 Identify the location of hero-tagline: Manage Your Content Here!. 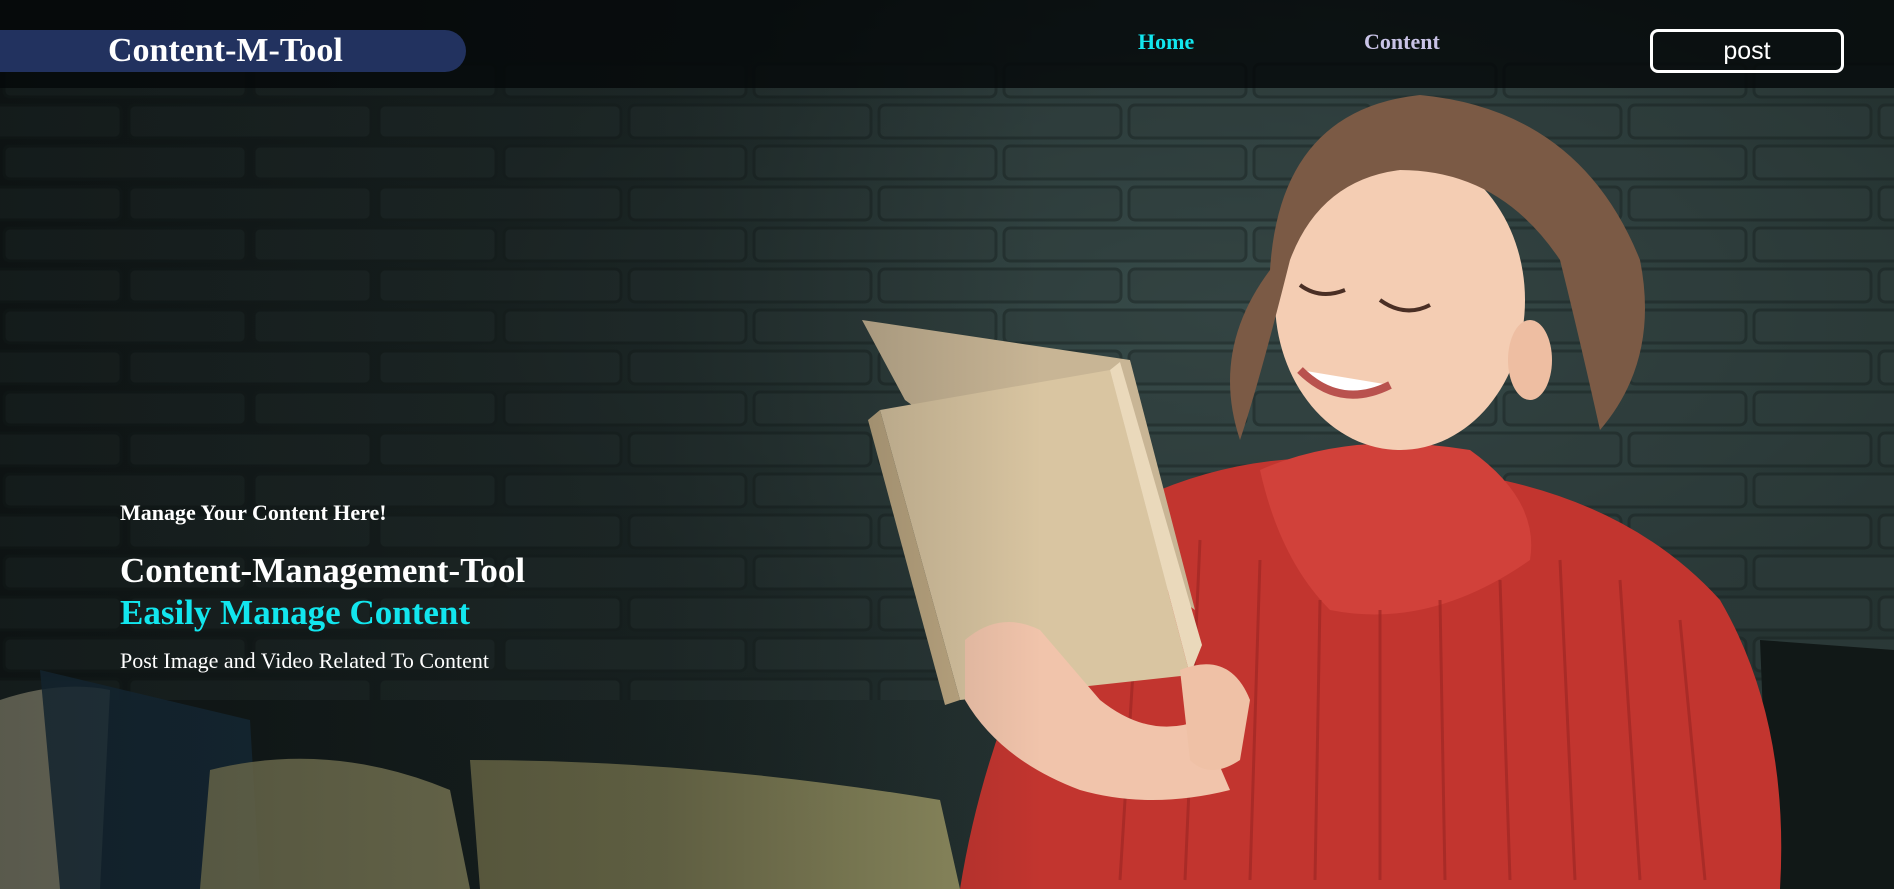
(253, 512).